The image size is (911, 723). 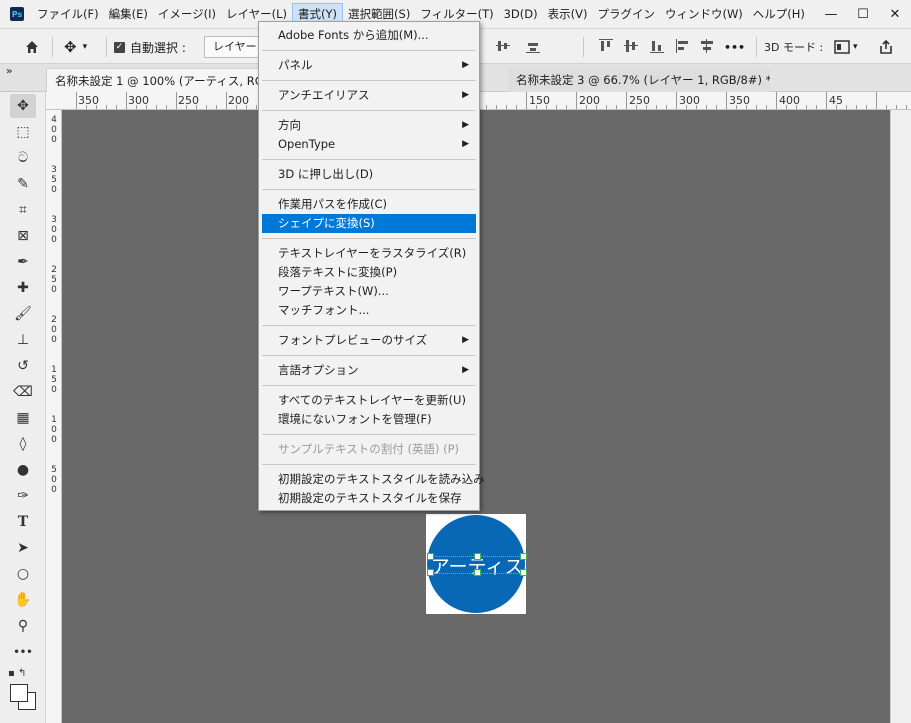 What do you see at coordinates (54, 220) in the screenshot?
I see `ruler-label: 3` at bounding box center [54, 220].